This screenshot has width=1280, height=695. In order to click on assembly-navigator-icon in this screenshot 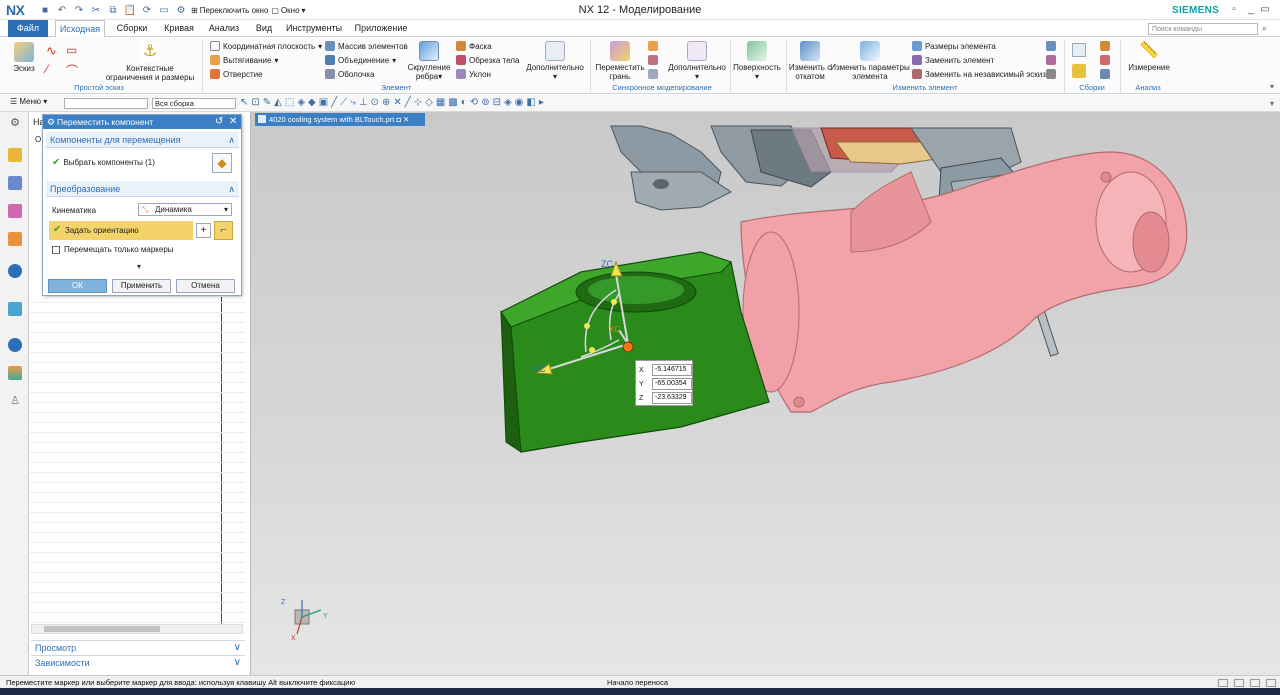, I will do `click(15, 155)`.